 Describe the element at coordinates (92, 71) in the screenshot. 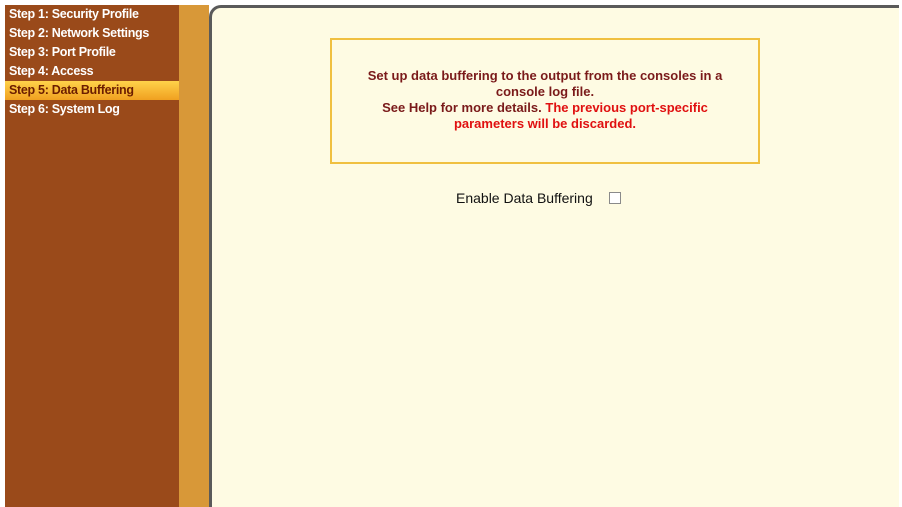

I see `sidebar-item-access: Step 4: Access` at that location.